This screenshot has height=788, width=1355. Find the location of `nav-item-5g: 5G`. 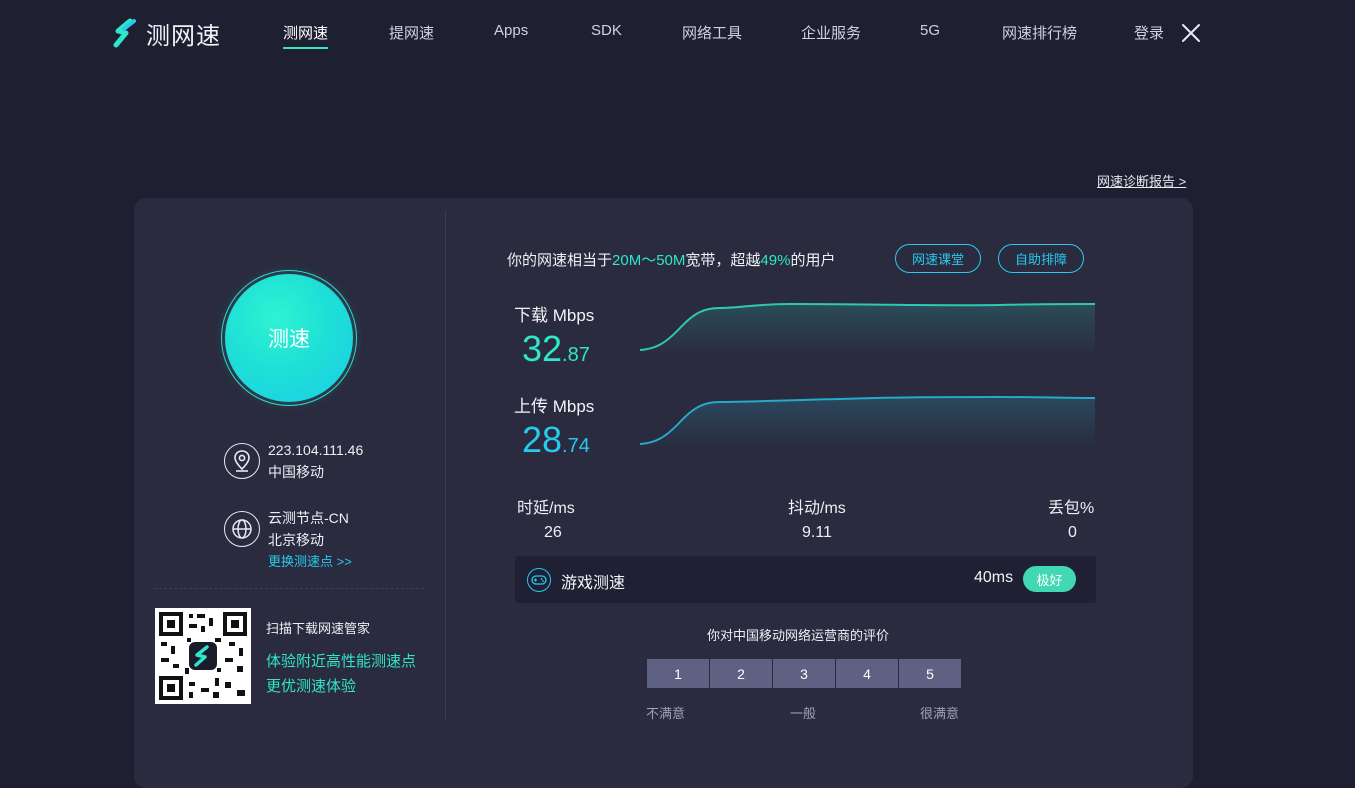

nav-item-5g: 5G is located at coordinates (930, 30).